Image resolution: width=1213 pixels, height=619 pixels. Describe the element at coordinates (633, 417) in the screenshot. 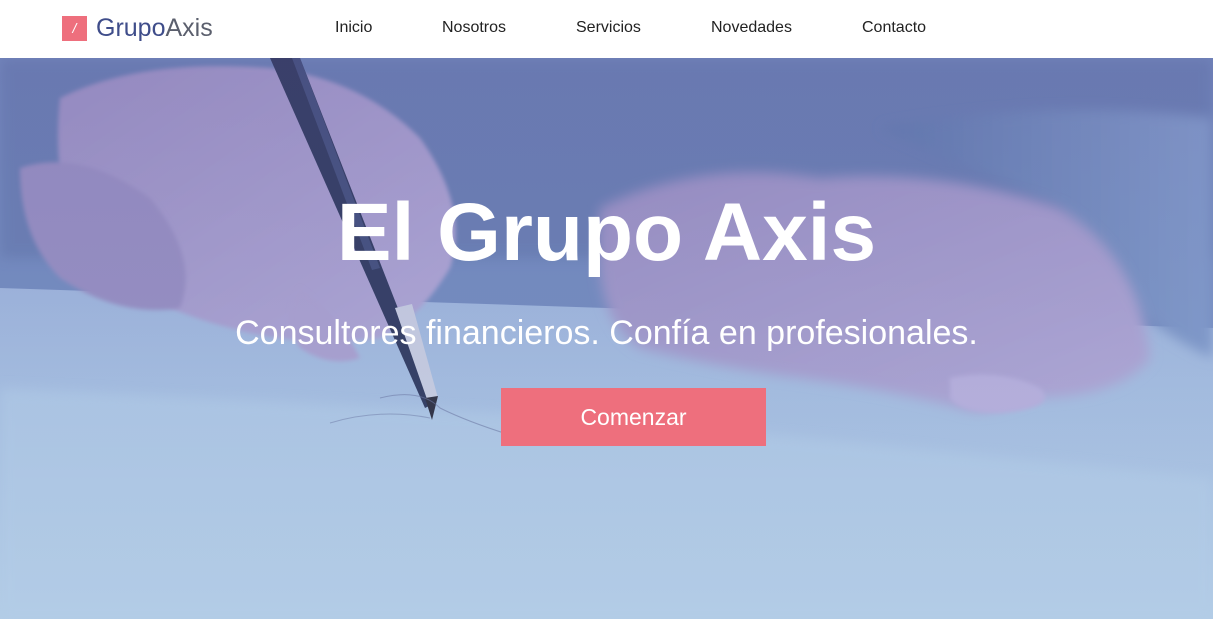

I see `start-button: Comenzar` at that location.